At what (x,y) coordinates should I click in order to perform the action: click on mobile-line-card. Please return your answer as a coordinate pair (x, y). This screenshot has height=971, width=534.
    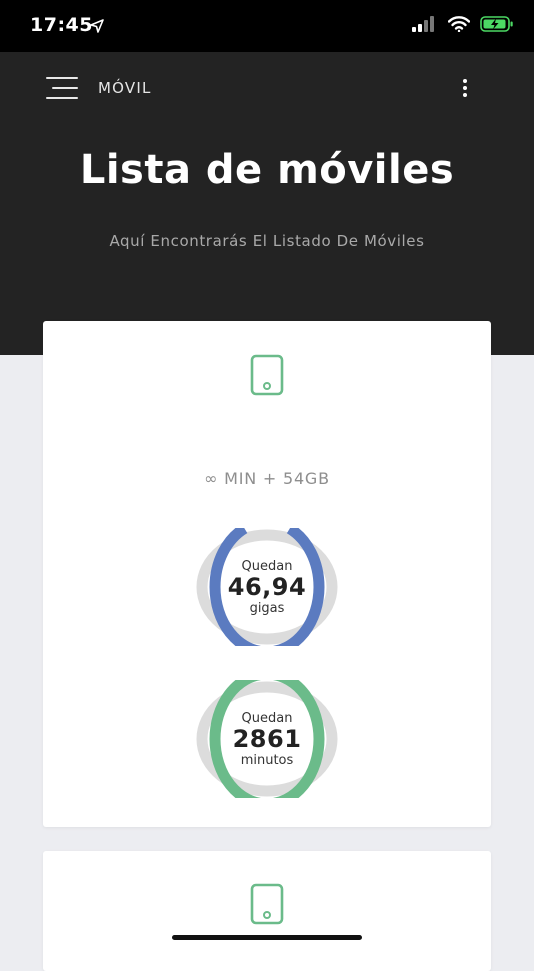
    Looking at the image, I should click on (267, 911).